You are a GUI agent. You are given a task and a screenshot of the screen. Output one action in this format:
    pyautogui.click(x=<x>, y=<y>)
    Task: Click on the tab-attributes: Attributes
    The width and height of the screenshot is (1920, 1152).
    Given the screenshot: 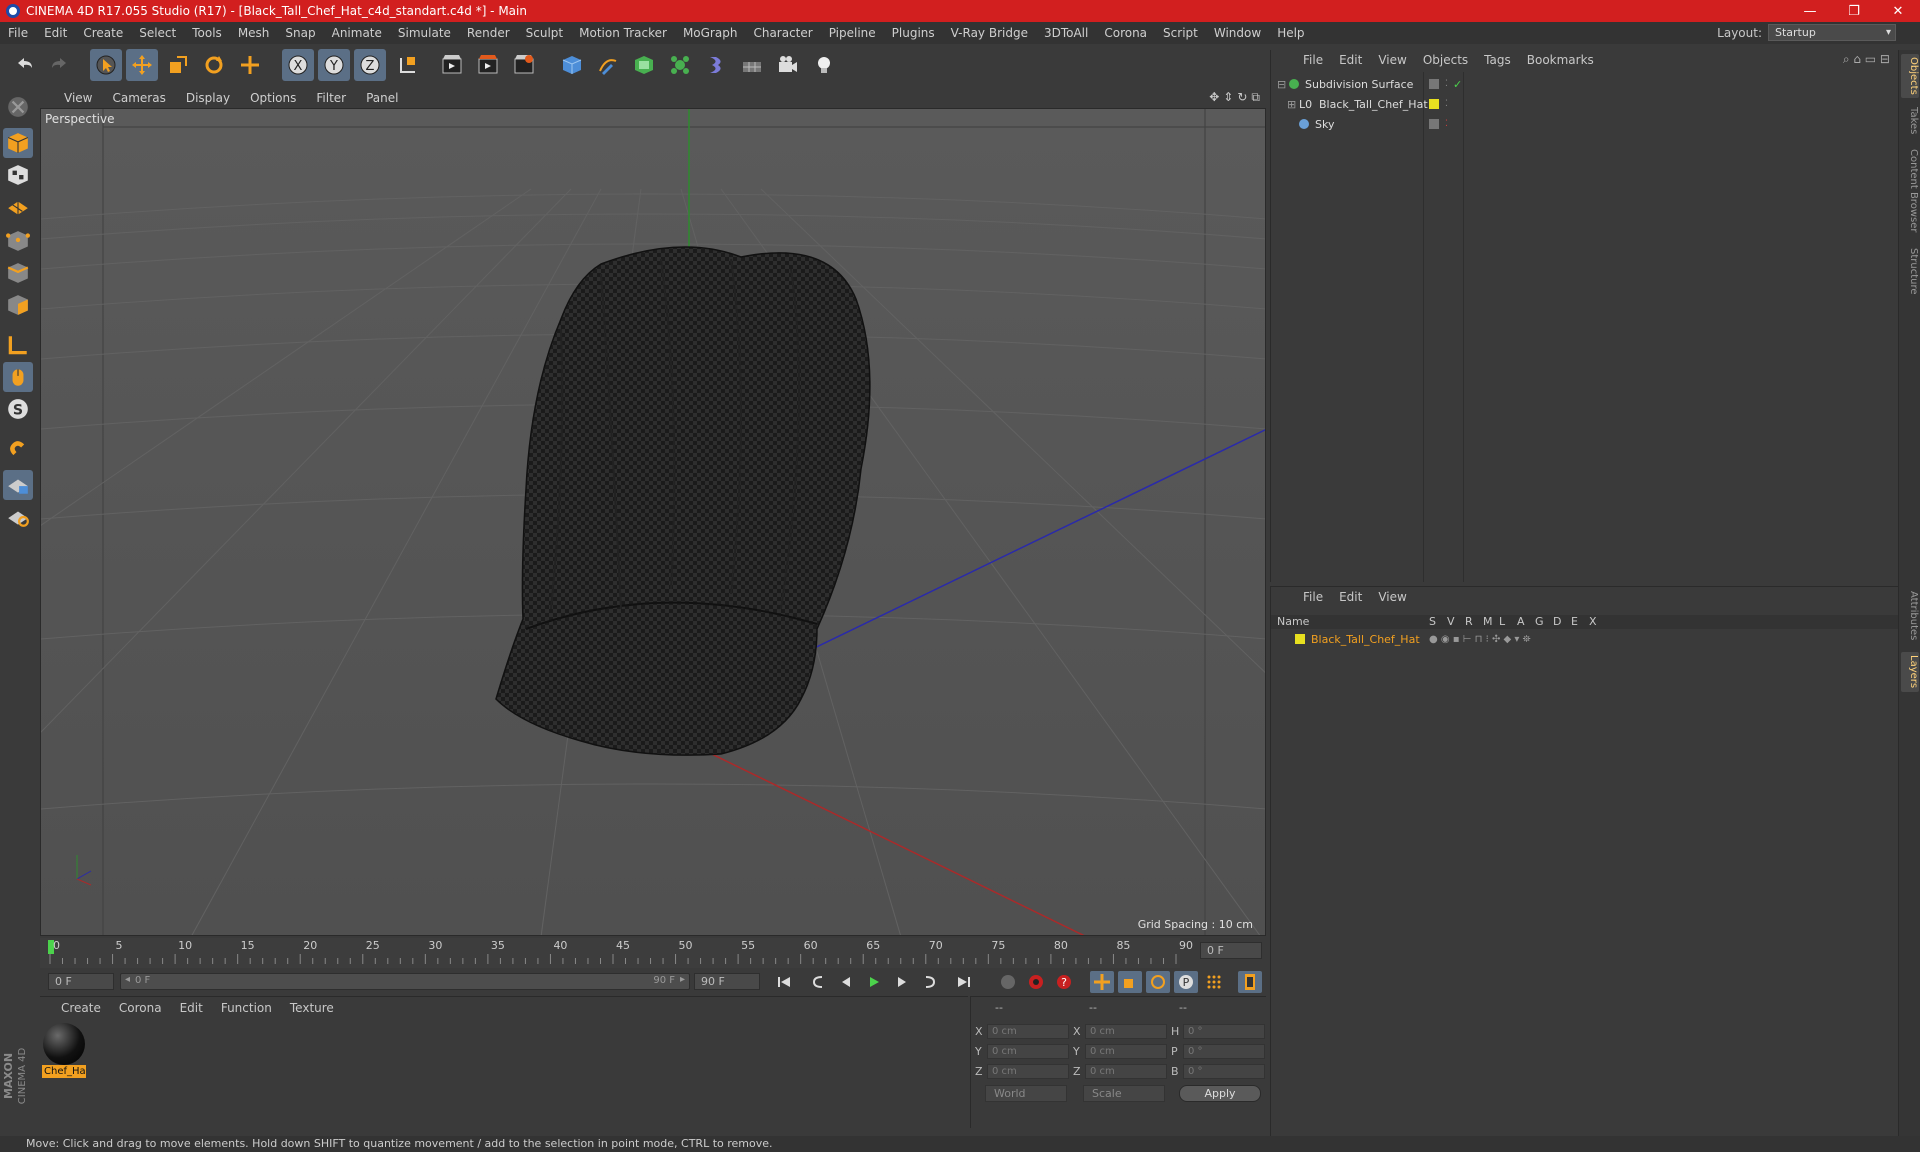 What is the action you would take?
    pyautogui.click(x=1910, y=616)
    